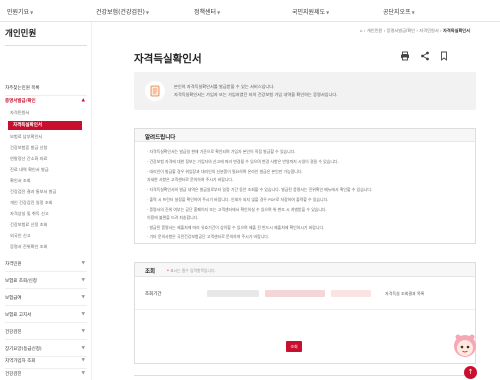  Describe the element at coordinates (470, 372) in the screenshot. I see `scroll-top-arrow-icon: ↑` at that location.